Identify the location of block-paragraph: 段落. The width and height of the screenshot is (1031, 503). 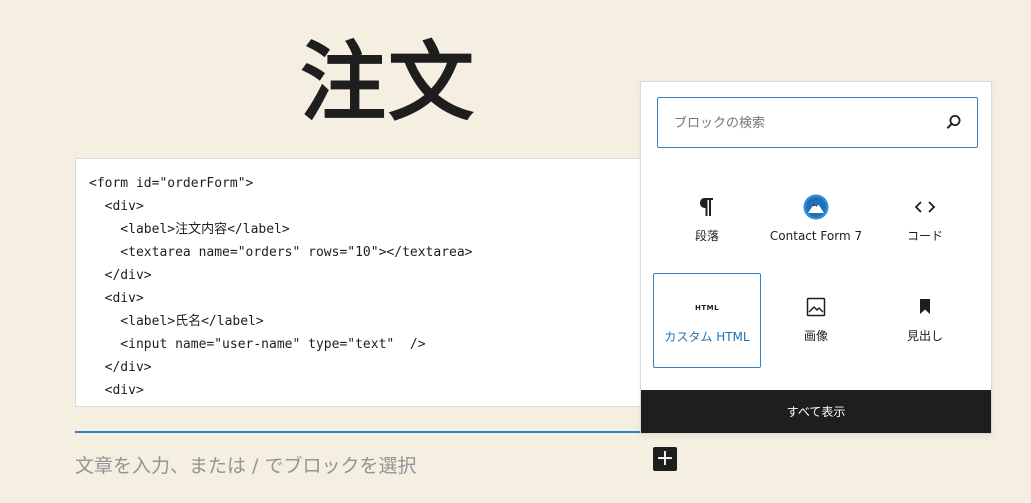
(707, 220).